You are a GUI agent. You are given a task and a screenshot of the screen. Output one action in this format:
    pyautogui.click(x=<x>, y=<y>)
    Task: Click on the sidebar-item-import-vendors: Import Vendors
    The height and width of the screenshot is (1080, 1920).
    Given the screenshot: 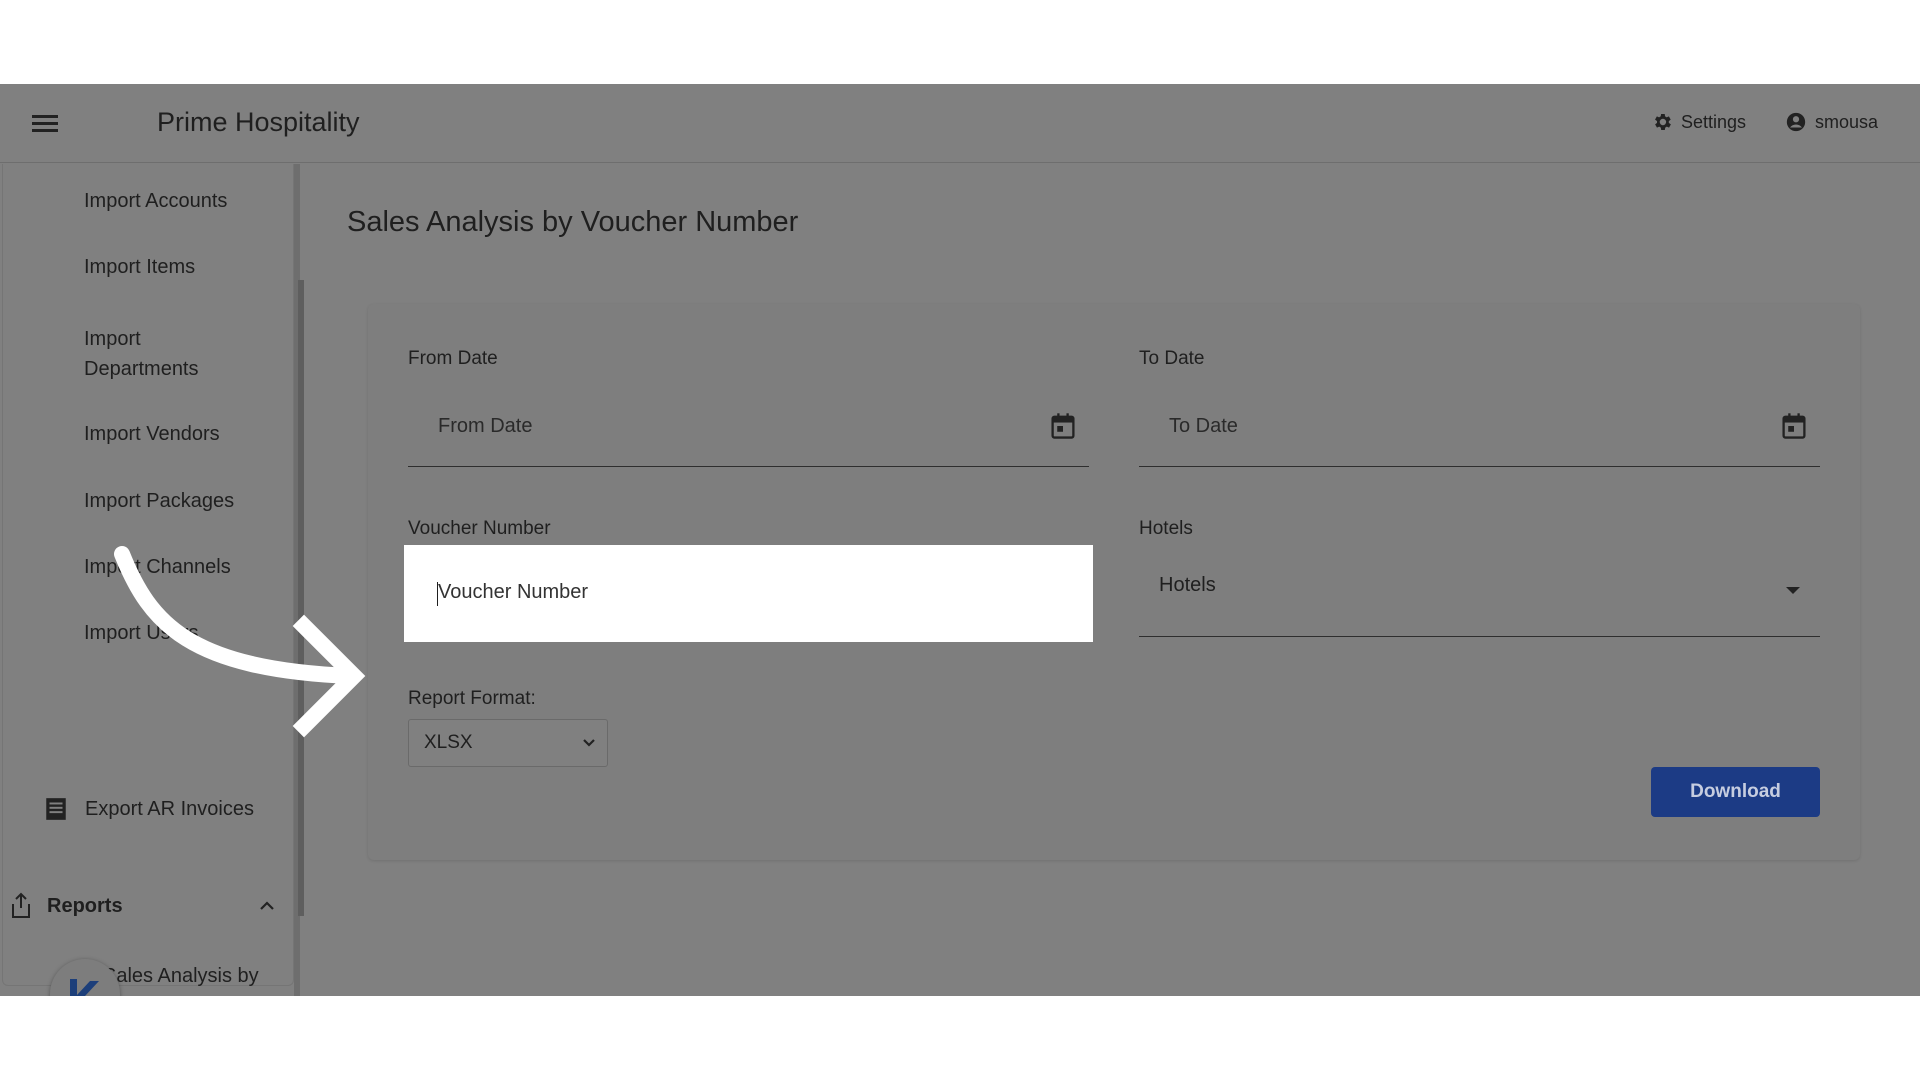 What is the action you would take?
    pyautogui.click(x=184, y=434)
    